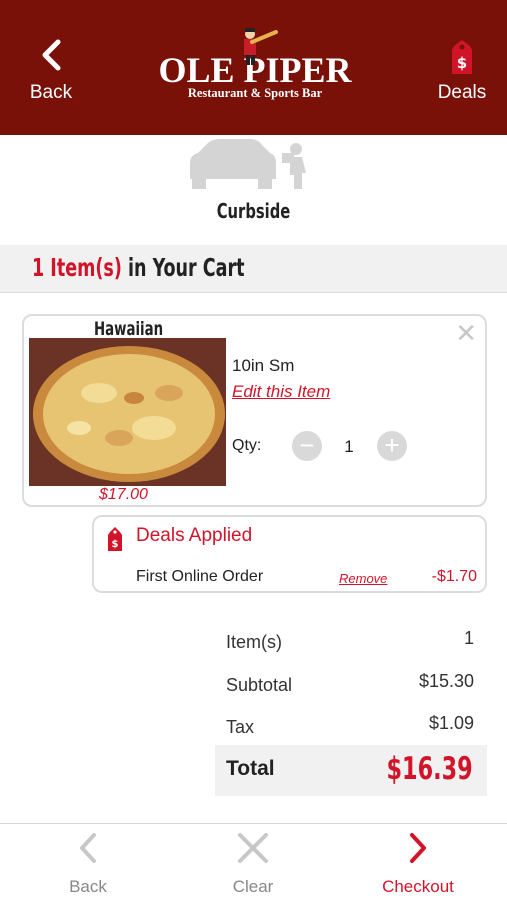 Image resolution: width=507 pixels, height=900 pixels. I want to click on summary-subtotal-row: Subtotal $15.30, so click(350, 688).